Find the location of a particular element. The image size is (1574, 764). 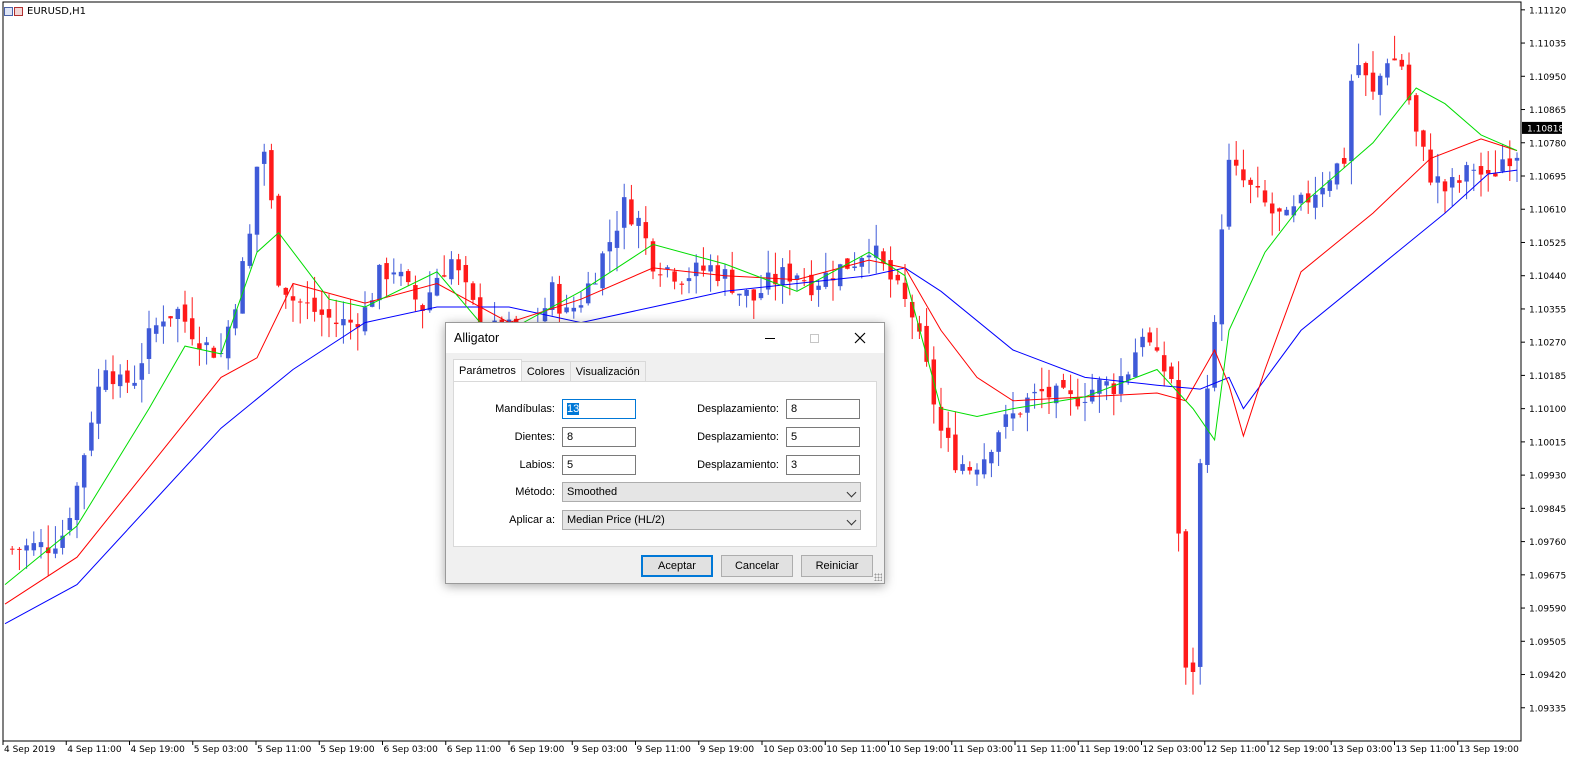

ok-button: Aceptar is located at coordinates (677, 566).